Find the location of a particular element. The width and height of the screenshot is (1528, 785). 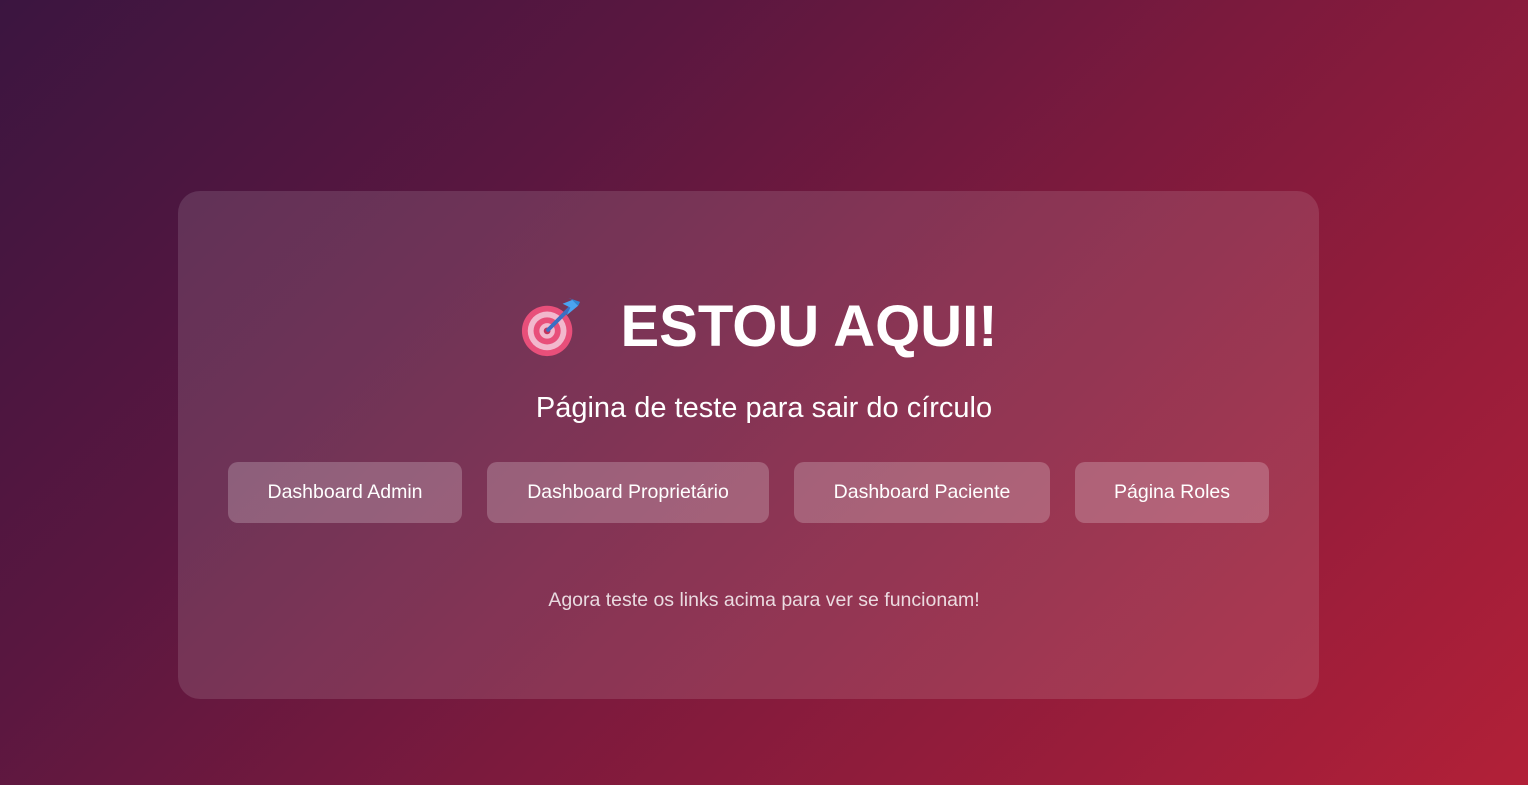

page-subtitle: Página de teste para sair do círculo is located at coordinates (764, 408).